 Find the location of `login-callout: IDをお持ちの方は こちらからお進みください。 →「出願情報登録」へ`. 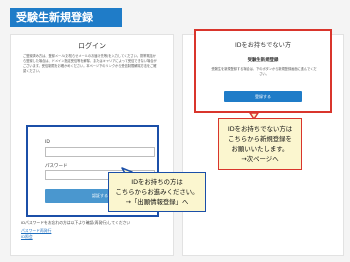

login-callout: IDをお持ちの方は こちらからお進みください。 →「出願情報登録」へ is located at coordinates (157, 192).